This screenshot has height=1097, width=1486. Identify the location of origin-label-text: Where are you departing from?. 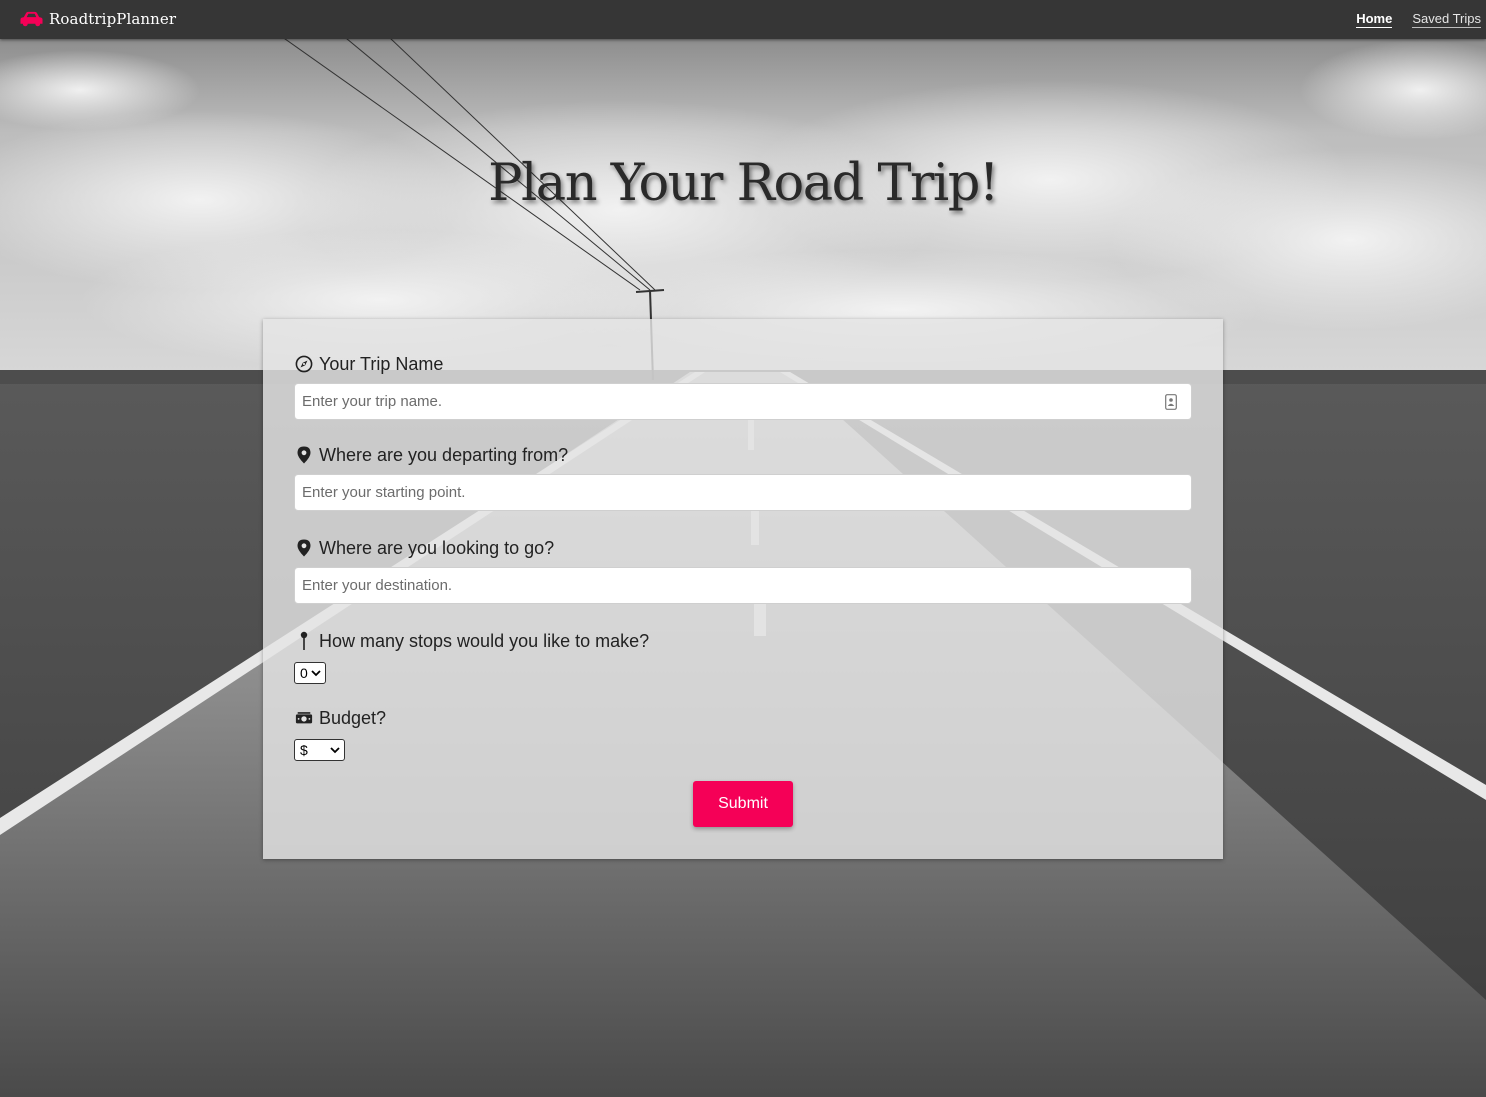
(444, 454).